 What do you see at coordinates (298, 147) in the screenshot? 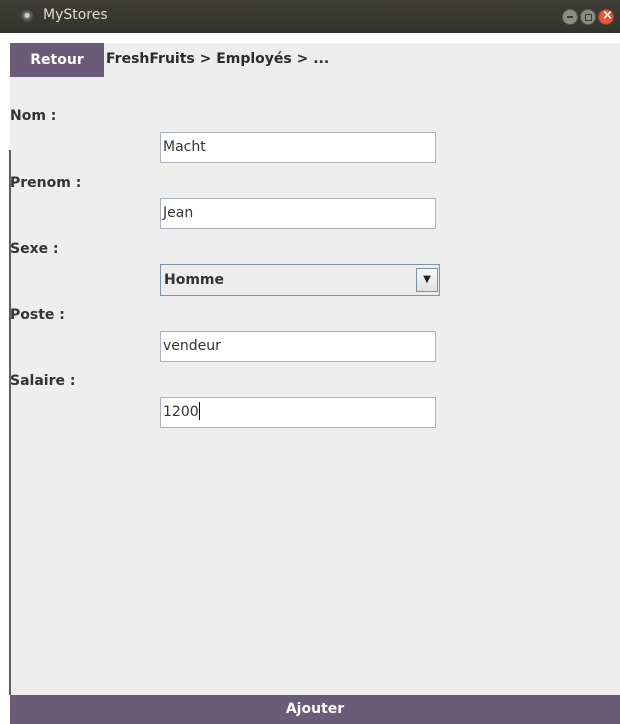
I see `nom-input: Macht` at bounding box center [298, 147].